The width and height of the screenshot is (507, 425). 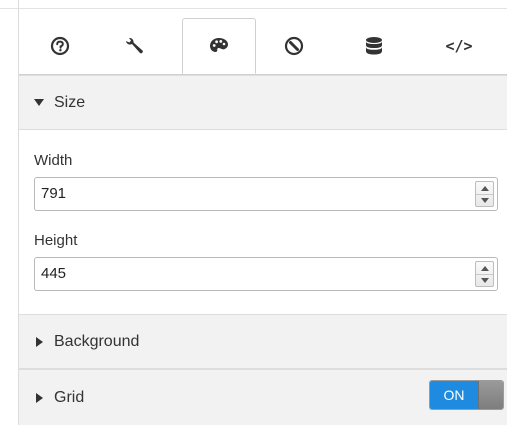 I want to click on tab-bar: </>, so click(x=263, y=46).